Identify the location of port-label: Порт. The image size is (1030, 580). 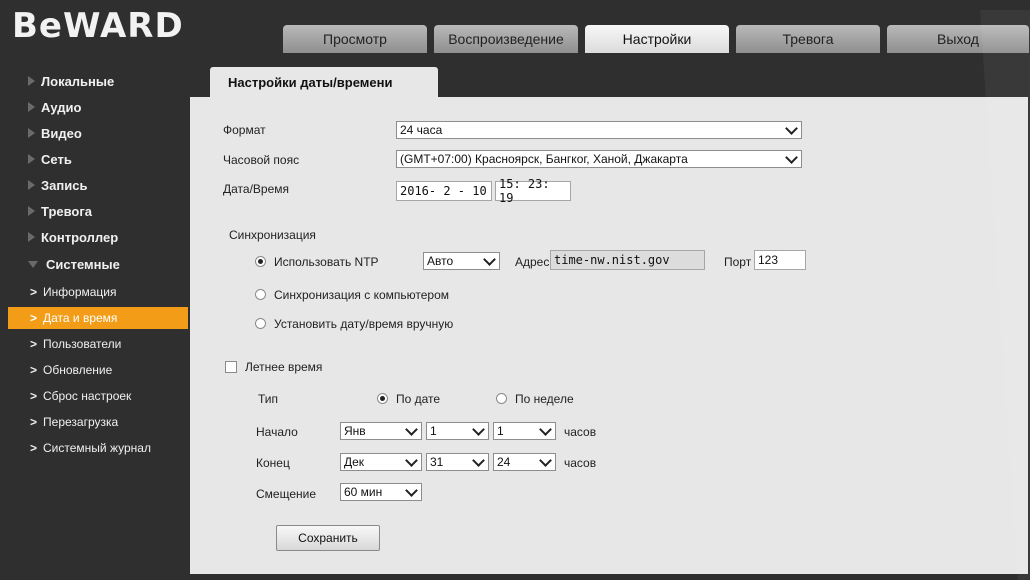
(738, 262).